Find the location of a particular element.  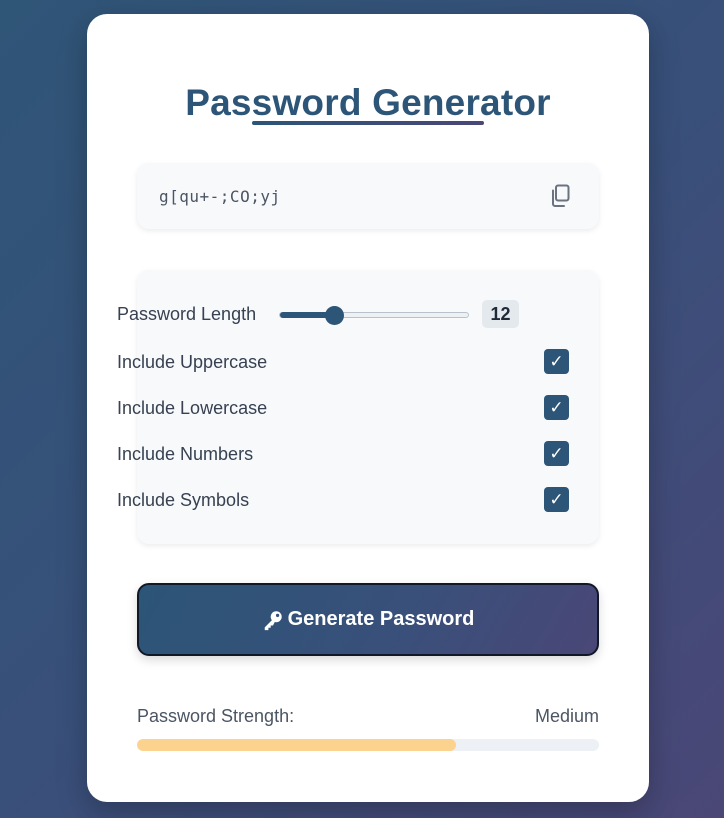

lowercase-checkbox: ✓ is located at coordinates (556, 407).